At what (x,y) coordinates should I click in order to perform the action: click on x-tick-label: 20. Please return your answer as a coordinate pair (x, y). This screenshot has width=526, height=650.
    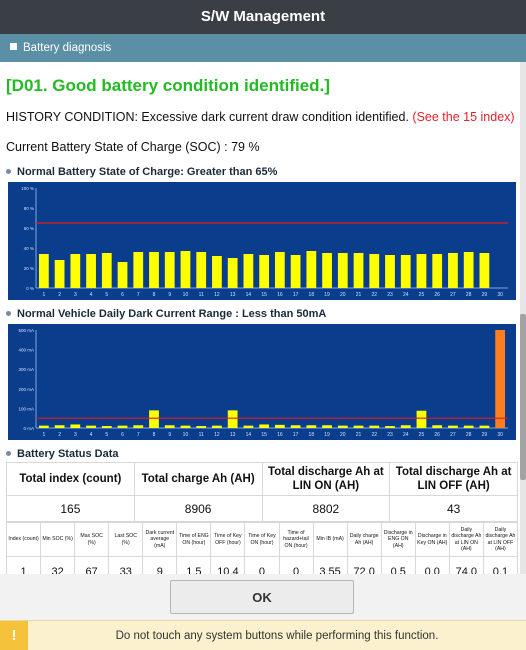
    Looking at the image, I should click on (343, 435).